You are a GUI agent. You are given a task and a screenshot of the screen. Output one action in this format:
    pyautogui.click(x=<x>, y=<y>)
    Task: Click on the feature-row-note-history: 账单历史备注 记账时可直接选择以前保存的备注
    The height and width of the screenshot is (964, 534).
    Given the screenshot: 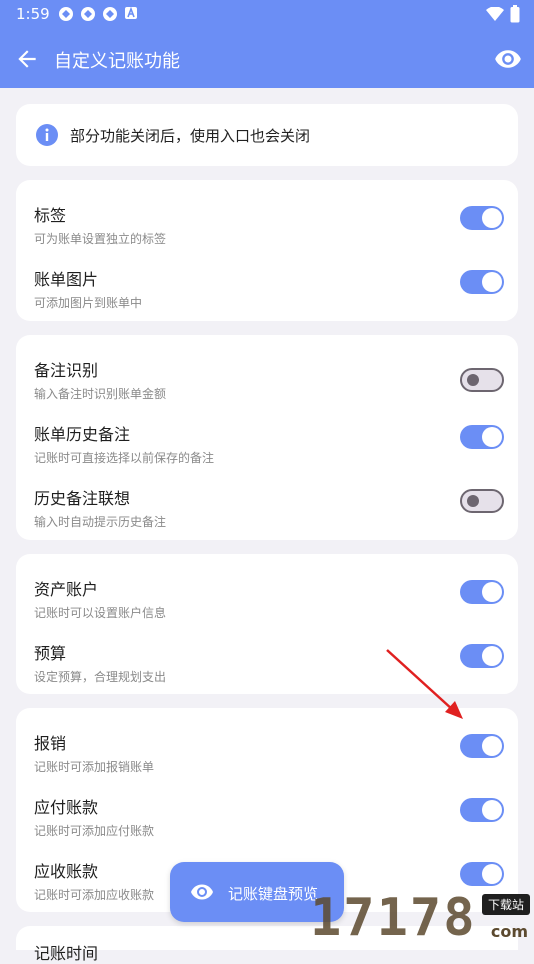 What is the action you would take?
    pyautogui.click(x=267, y=437)
    